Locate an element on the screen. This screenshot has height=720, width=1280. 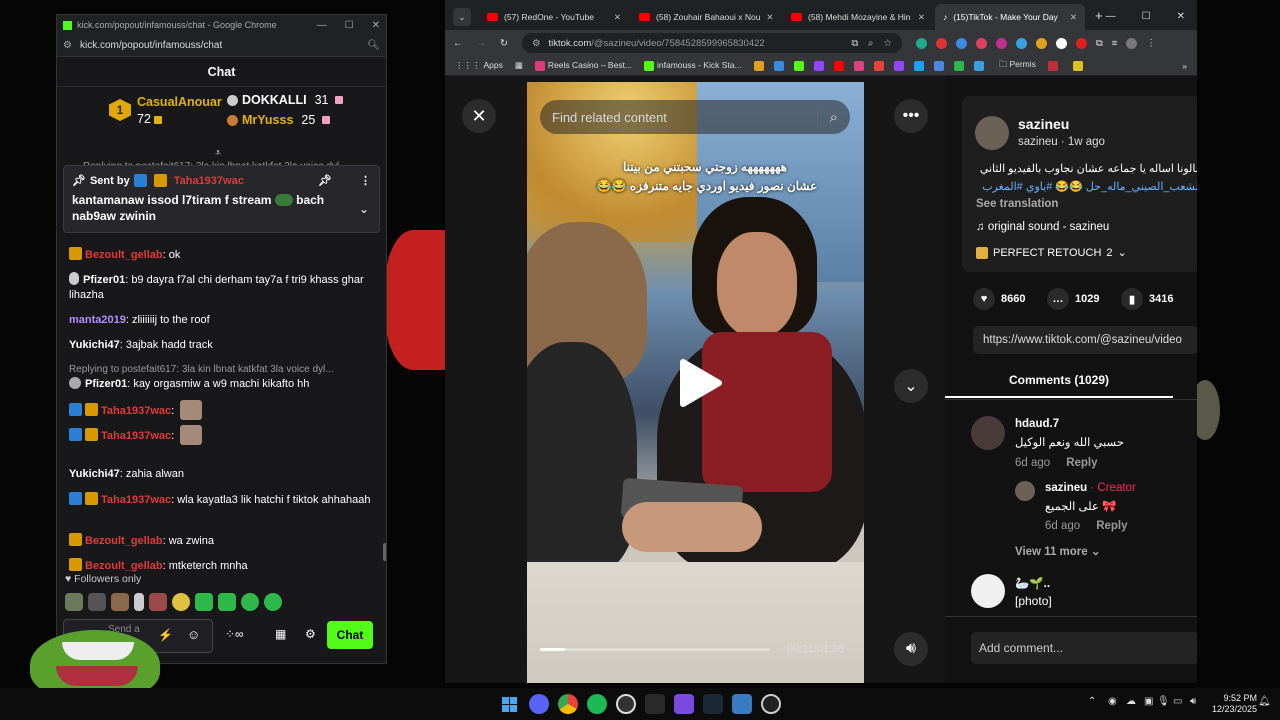
message-user: Taha1937wac is located at coordinates (136, 436).